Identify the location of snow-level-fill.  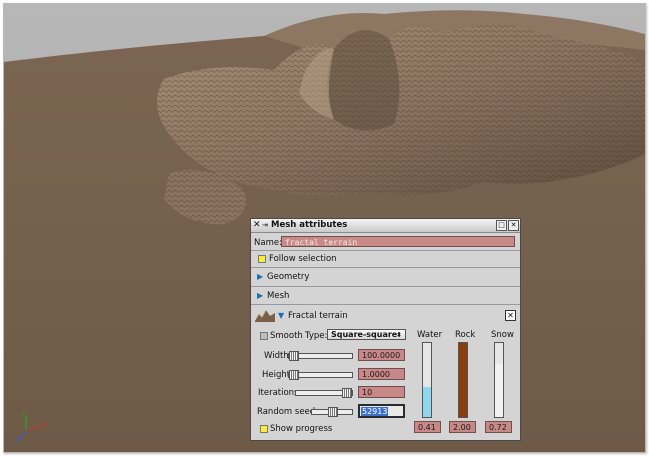
(499, 390).